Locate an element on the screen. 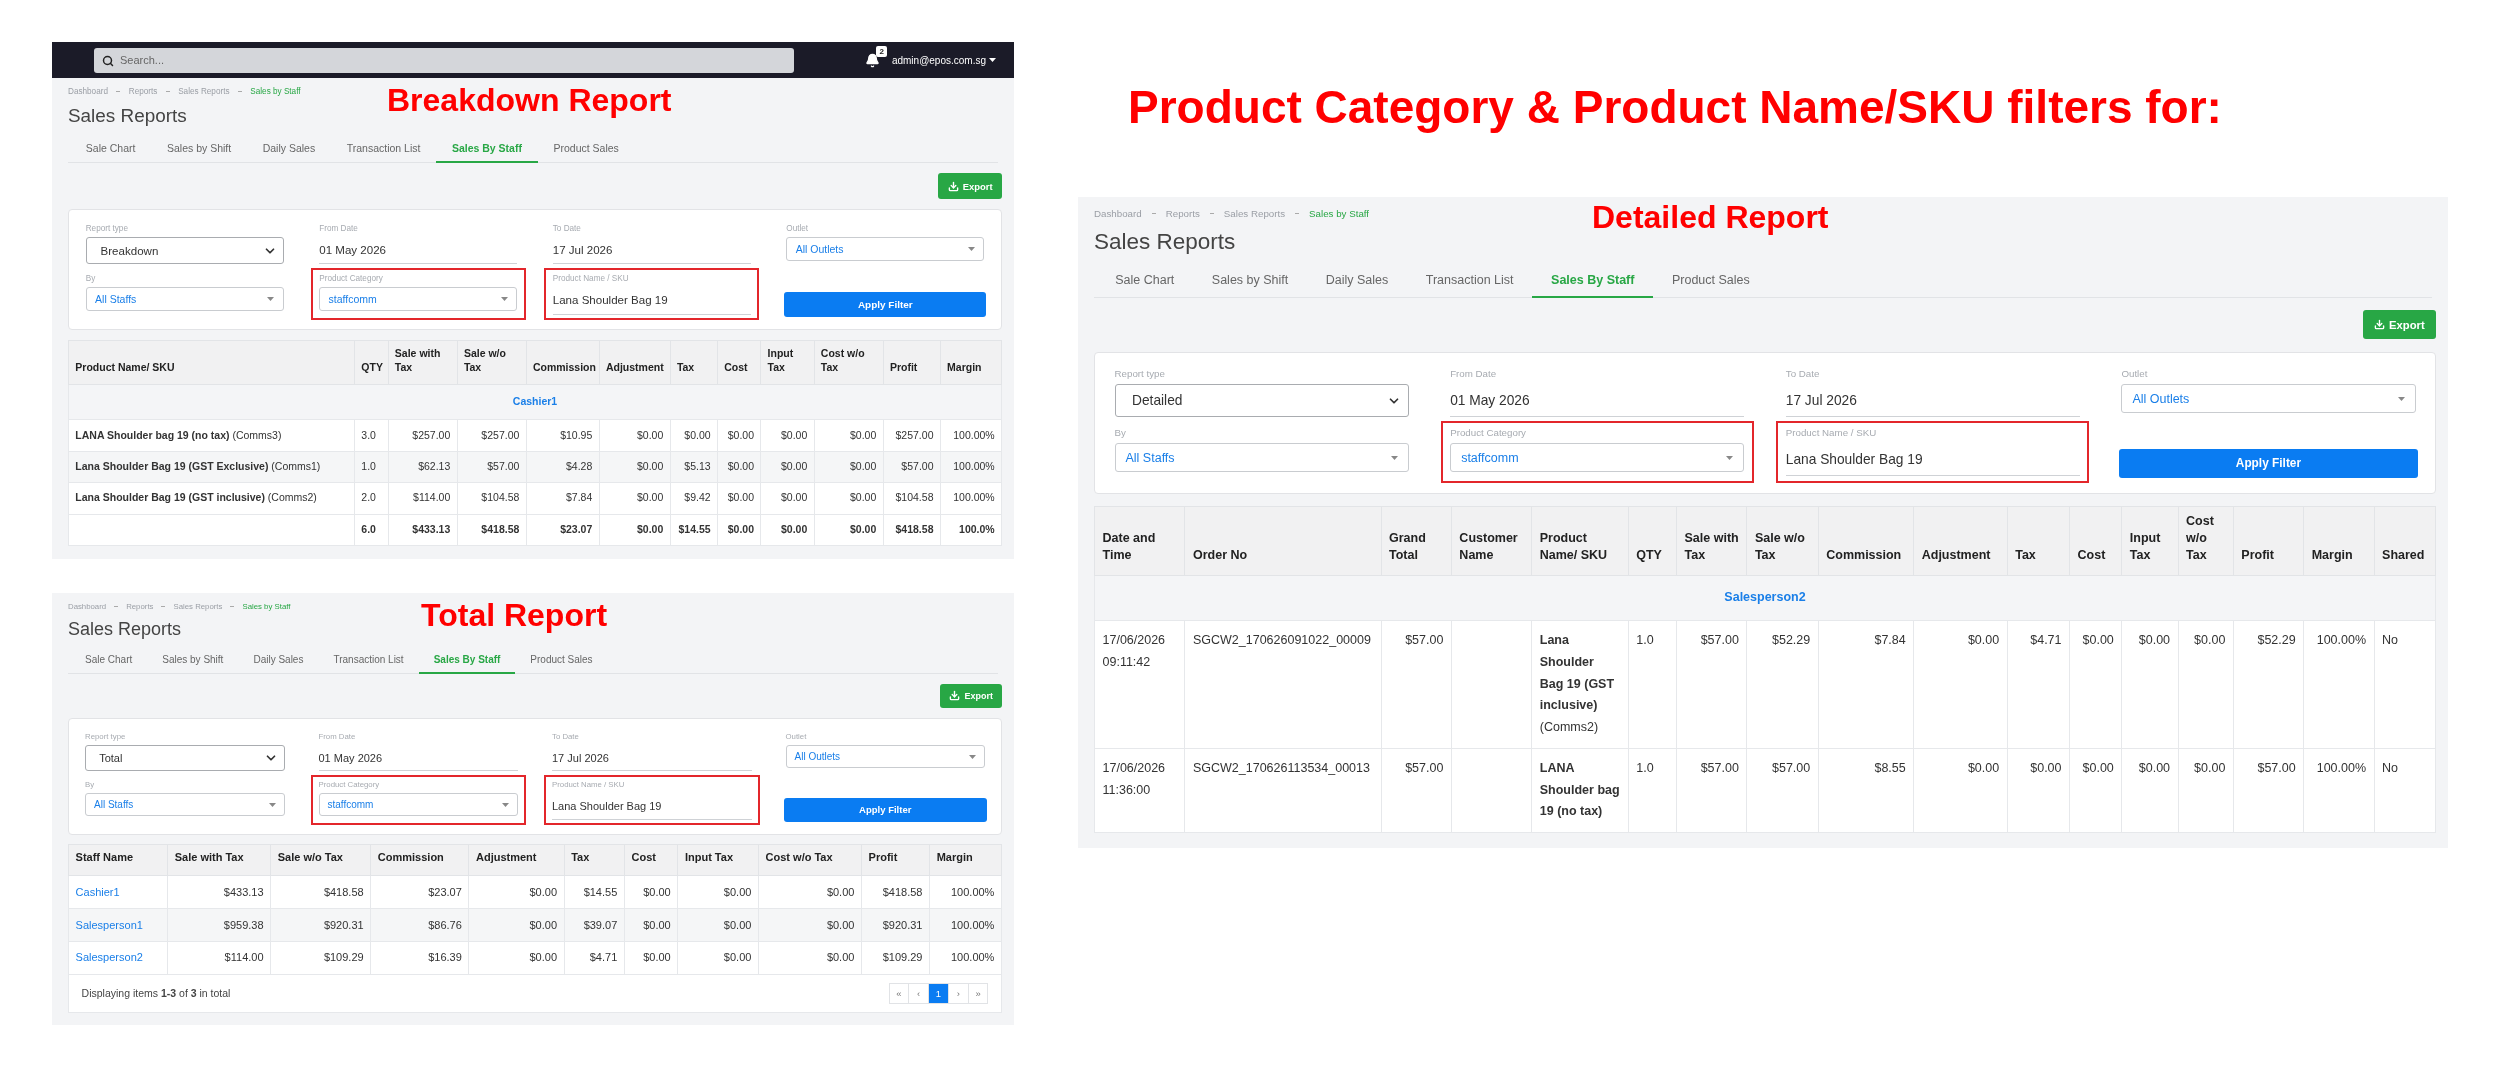 This screenshot has height=1080, width=2500. column-header: Sale with Tax is located at coordinates (423, 362).